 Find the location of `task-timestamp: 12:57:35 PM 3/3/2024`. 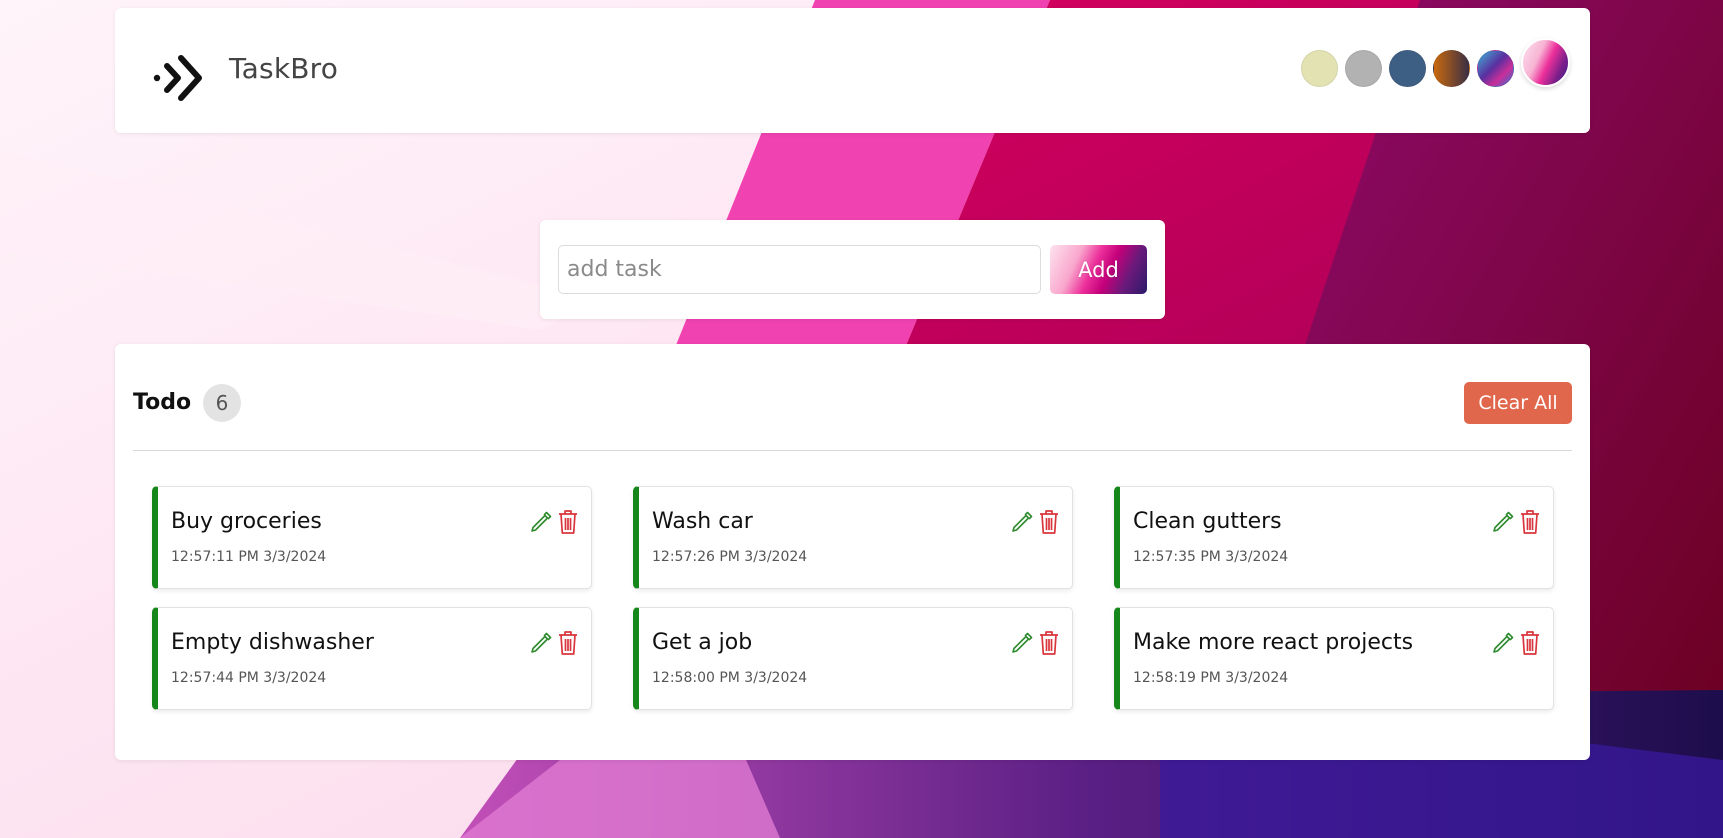

task-timestamp: 12:57:35 PM 3/3/2024 is located at coordinates (1211, 557).